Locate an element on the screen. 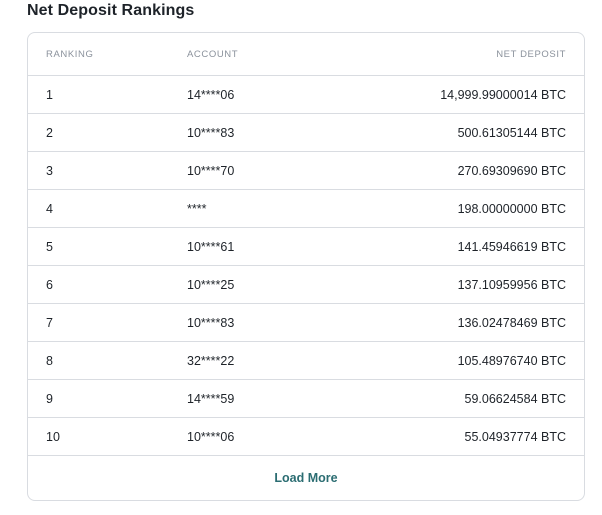 This screenshot has height=515, width=602. rank-cell: 1 is located at coordinates (49, 94).